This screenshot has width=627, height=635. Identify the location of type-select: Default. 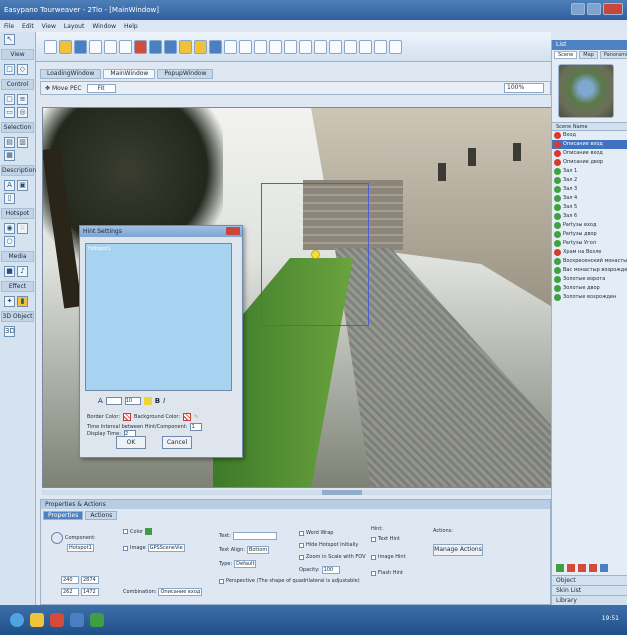
(245, 564).